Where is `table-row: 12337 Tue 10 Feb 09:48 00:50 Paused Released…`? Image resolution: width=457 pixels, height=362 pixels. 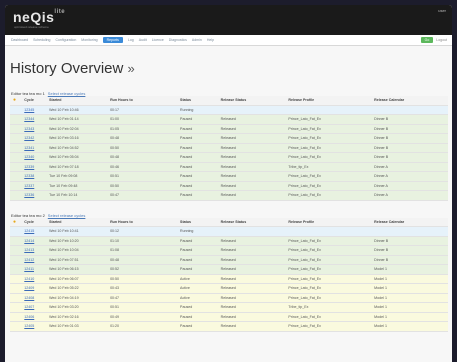
table-row: 12337 Tue 10 Feb 09:48 00:50 Paused Released… is located at coordinates (229, 186).